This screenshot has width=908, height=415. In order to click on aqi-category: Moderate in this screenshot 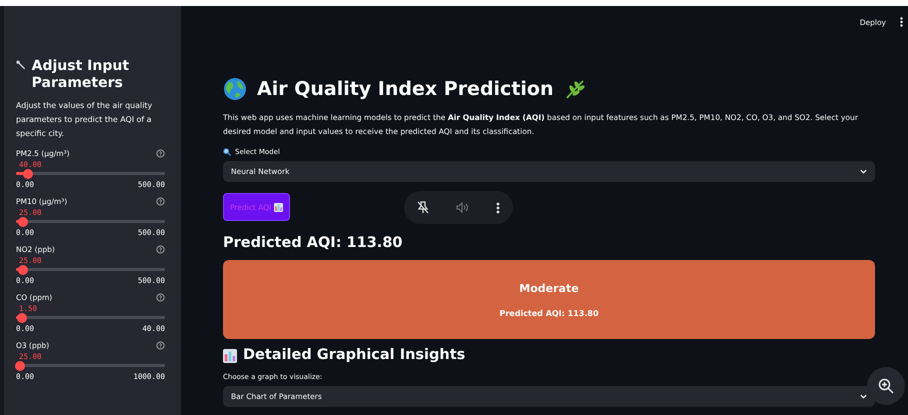, I will do `click(549, 288)`.